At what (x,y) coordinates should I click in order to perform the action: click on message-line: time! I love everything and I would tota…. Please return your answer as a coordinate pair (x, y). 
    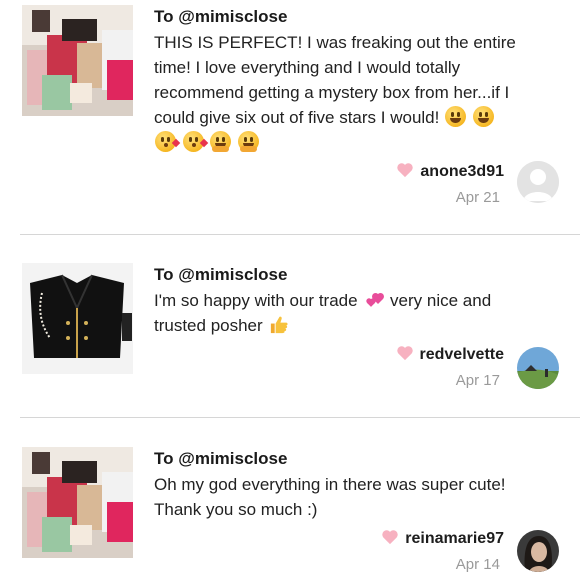
    Looking at the image, I should click on (307, 67).